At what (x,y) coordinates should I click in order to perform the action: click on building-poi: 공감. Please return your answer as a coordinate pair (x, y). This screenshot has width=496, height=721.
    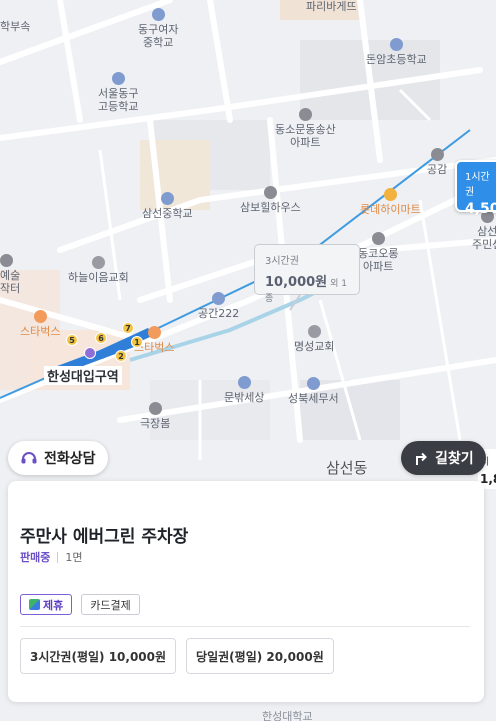
    Looking at the image, I should click on (437, 162).